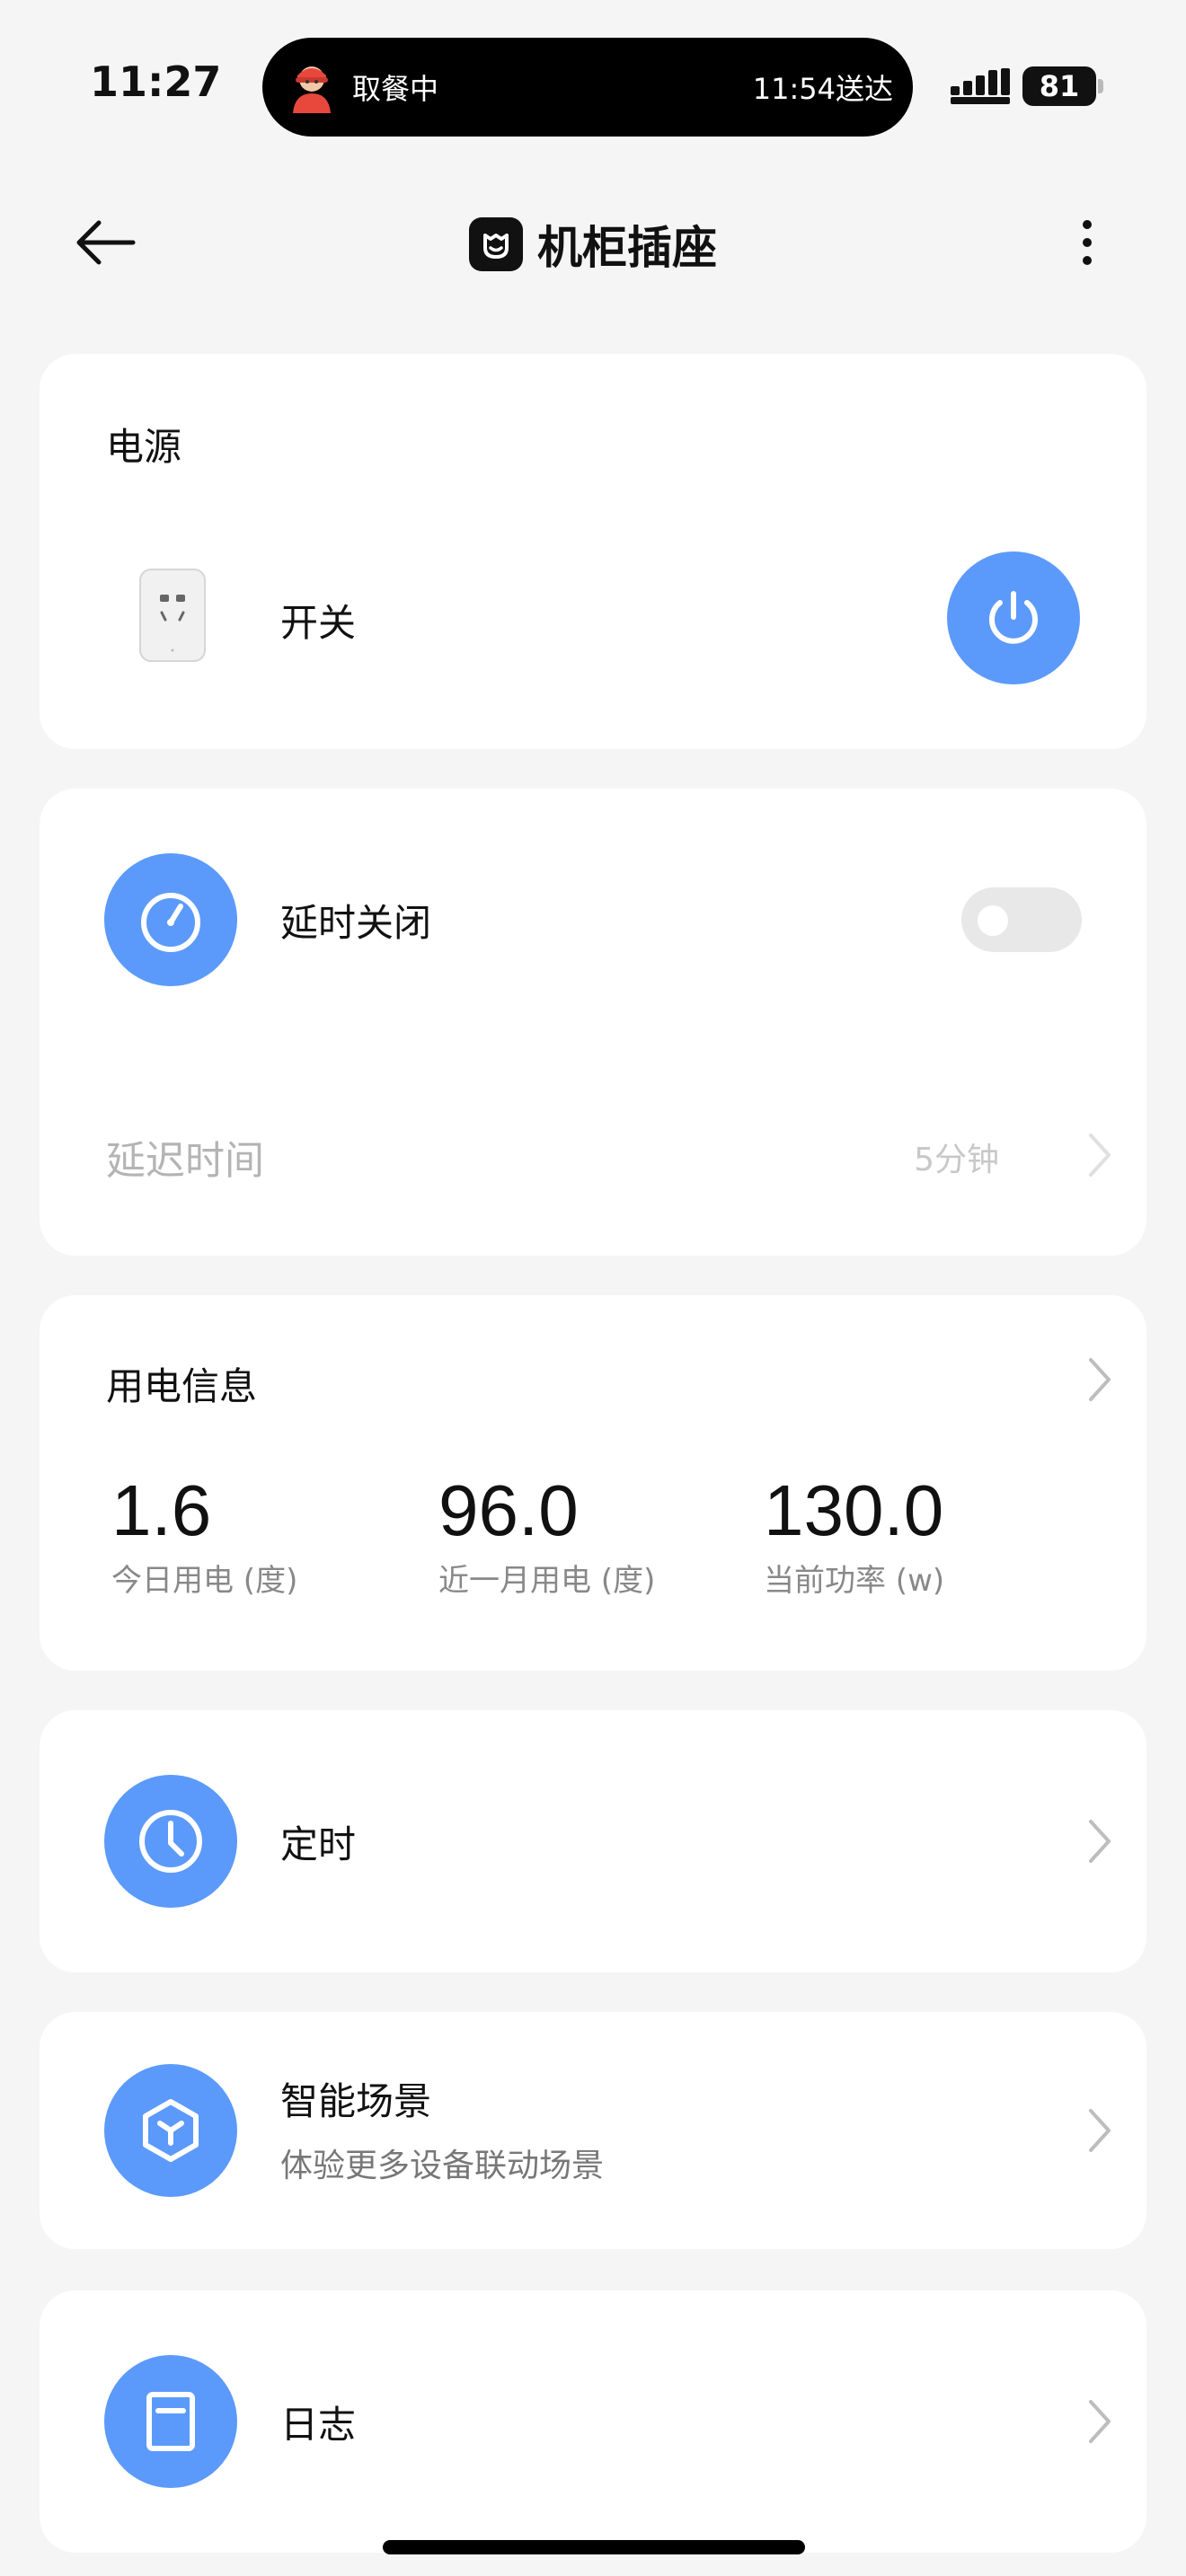 The width and height of the screenshot is (1186, 2576). Describe the element at coordinates (318, 1844) in the screenshot. I see `timer-label: 定时` at that location.